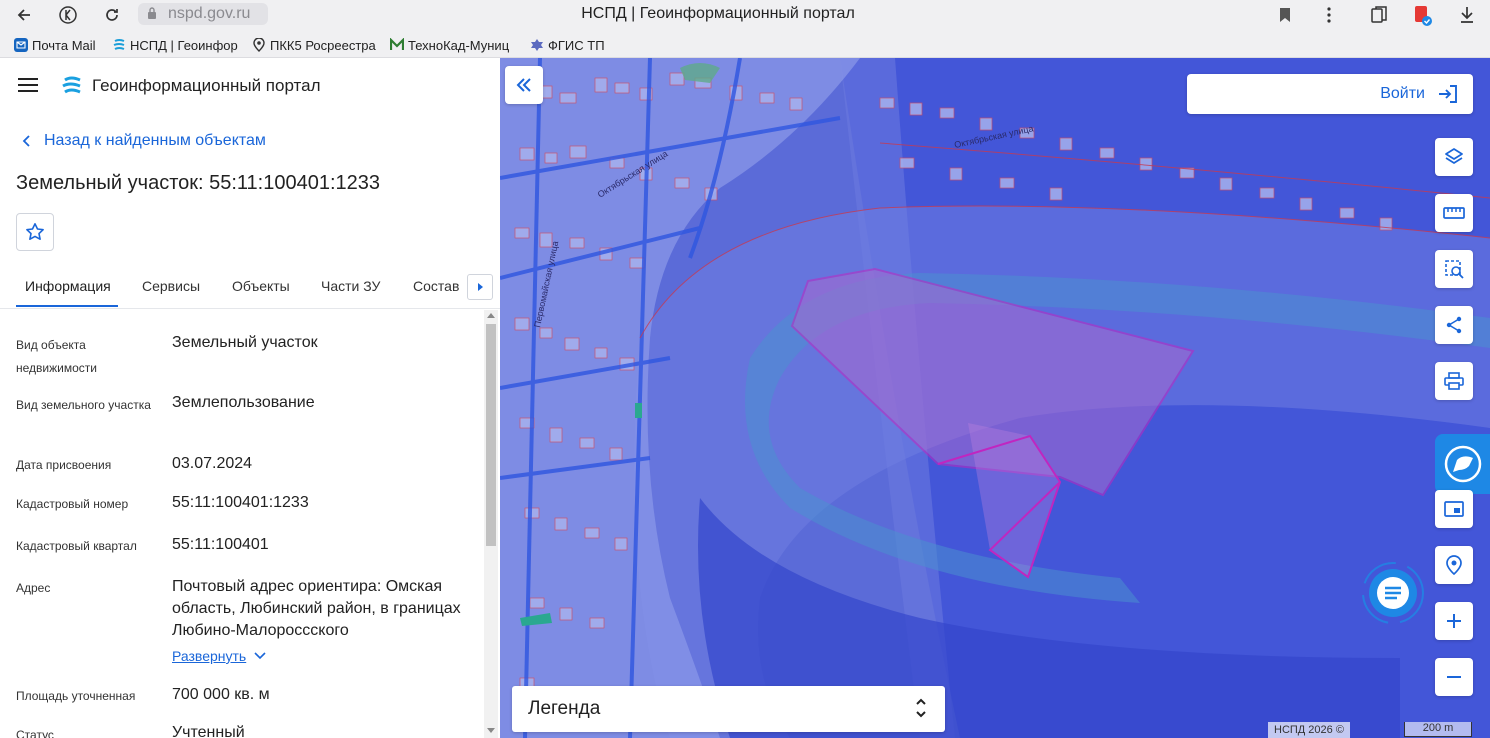 The width and height of the screenshot is (1490, 738). Describe the element at coordinates (56, 356) in the screenshot. I see `label-object-type: Вид объекта недвижимости` at that location.